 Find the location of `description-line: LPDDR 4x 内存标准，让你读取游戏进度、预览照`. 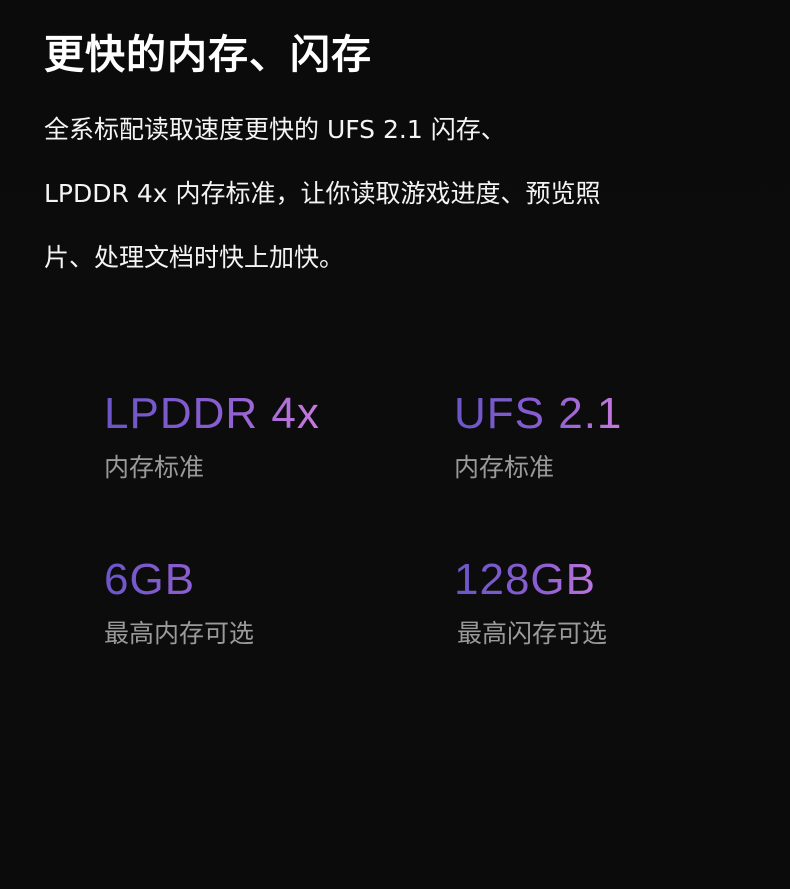

description-line: LPDDR 4x 内存标准，让你读取游戏进度、预览照 is located at coordinates (322, 193).